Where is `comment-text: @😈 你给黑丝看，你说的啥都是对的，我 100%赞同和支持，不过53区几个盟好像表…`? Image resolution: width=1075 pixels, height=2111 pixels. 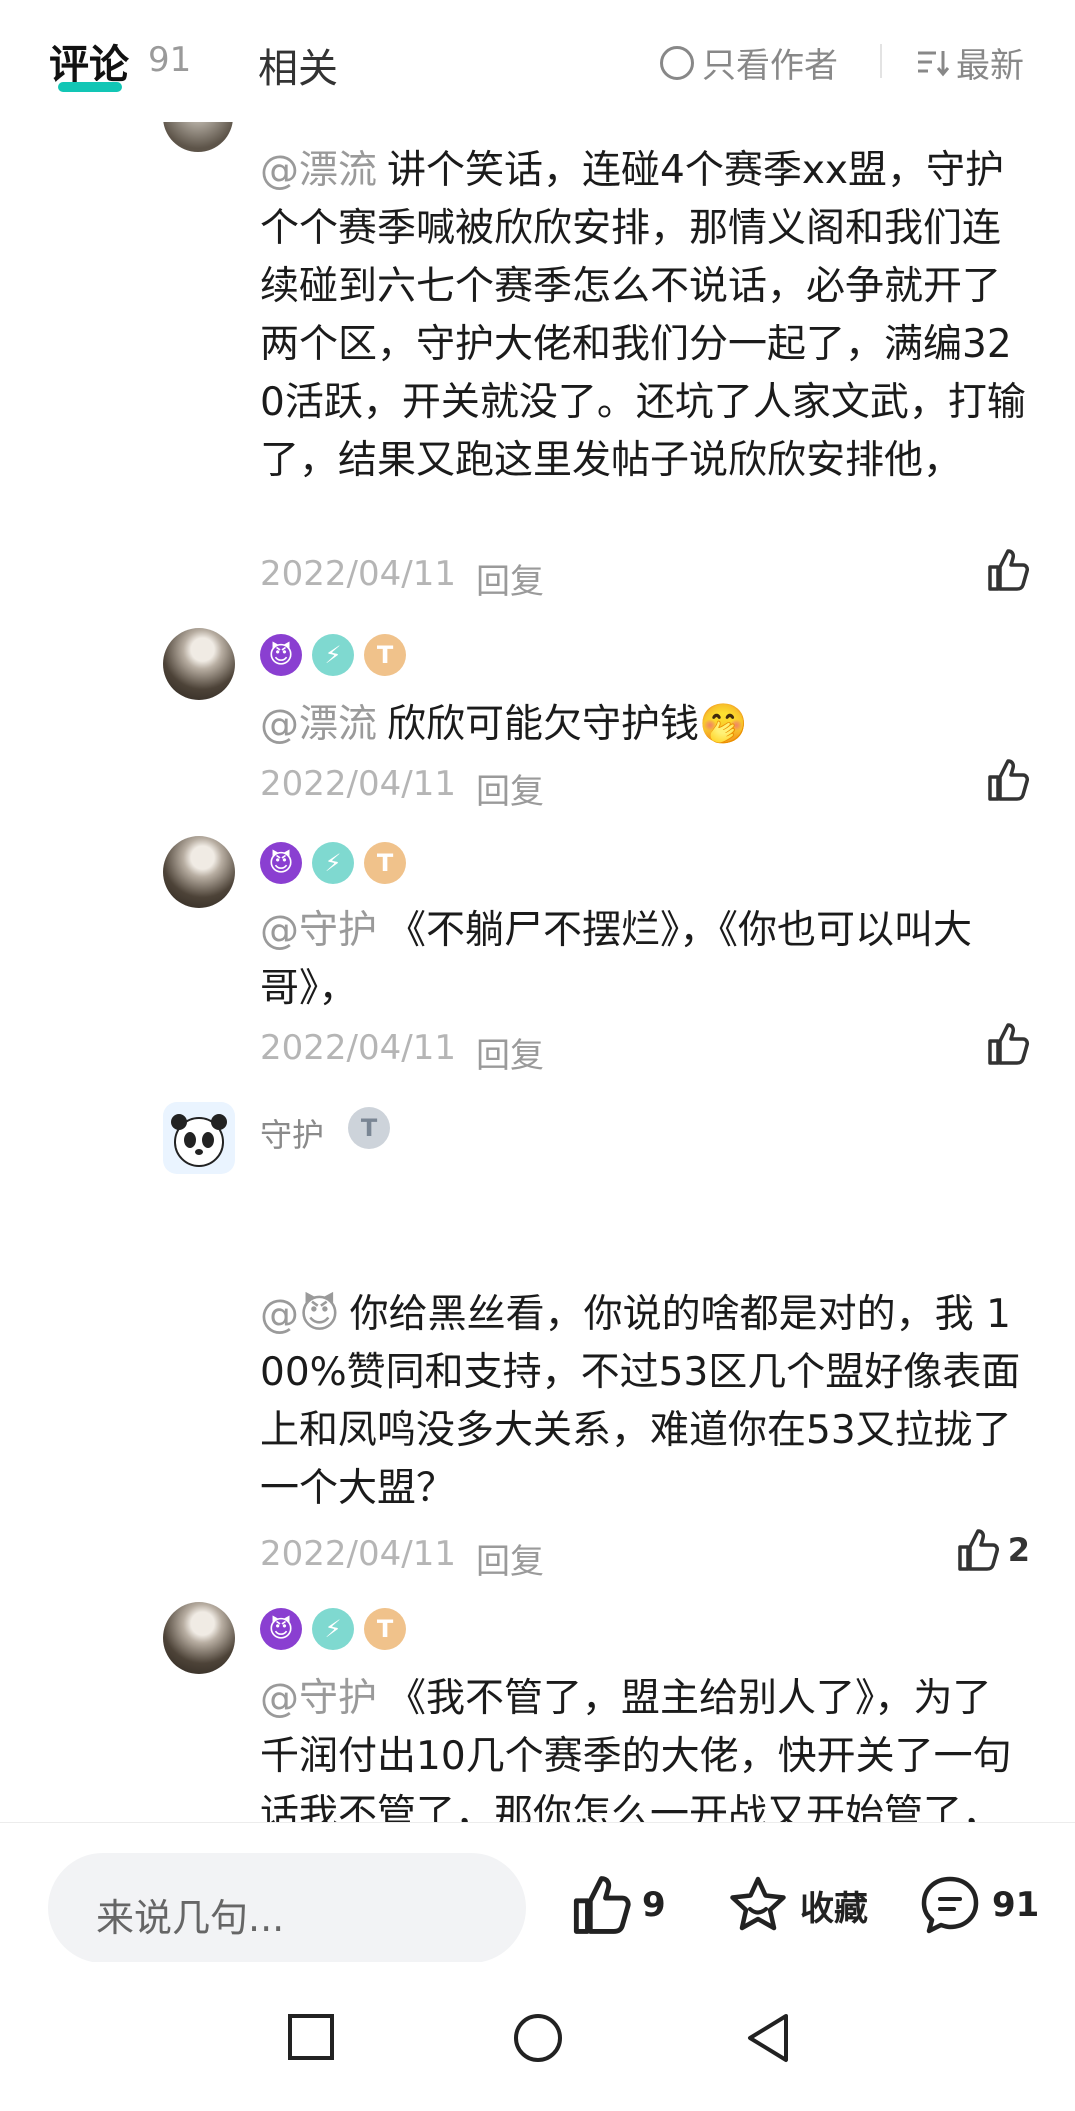 comment-text: @😈 你给黑丝看，你说的啥都是对的，我 100%赞同和支持，不过53区几个盟好像表… is located at coordinates (640, 1401).